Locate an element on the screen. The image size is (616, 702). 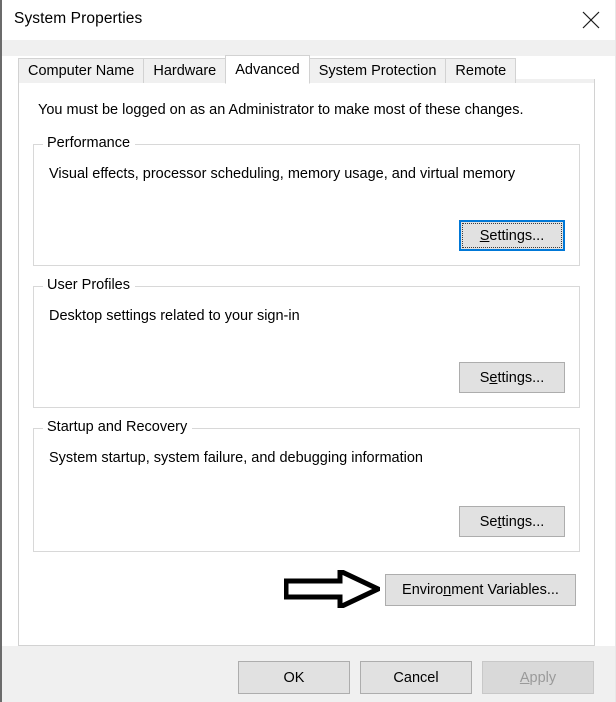
ok-button: OK is located at coordinates (294, 677).